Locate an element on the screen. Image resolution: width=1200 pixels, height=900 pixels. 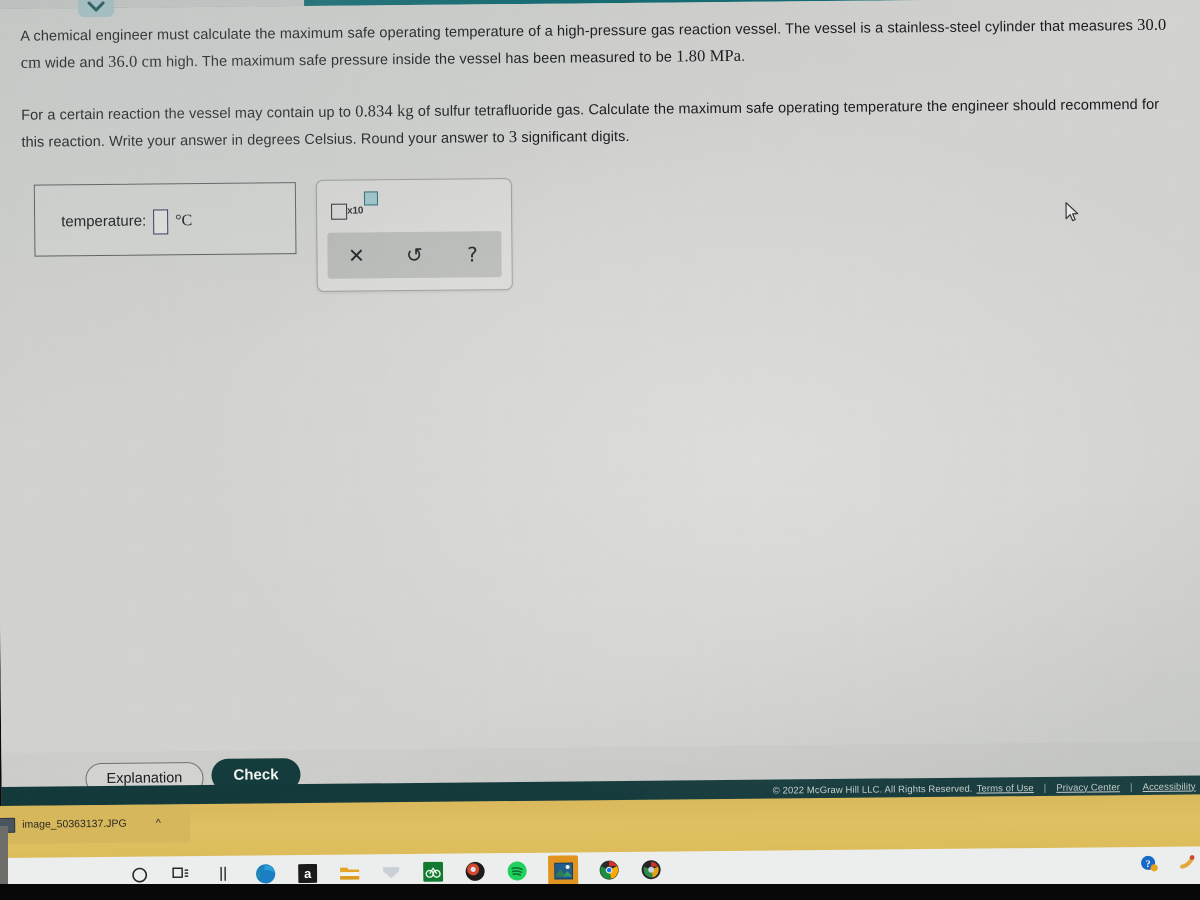
search-icon is located at coordinates (139, 875).